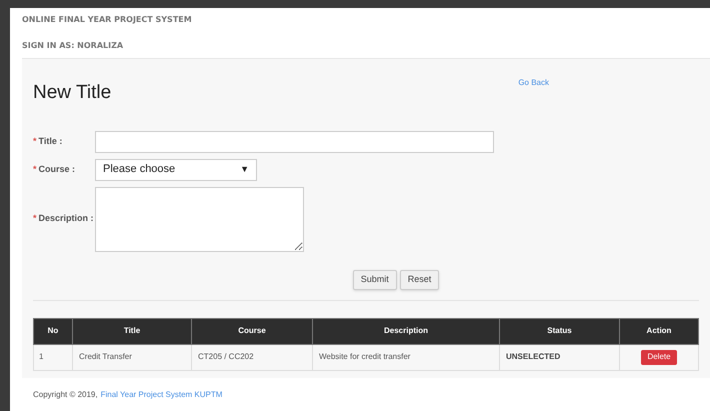 This screenshot has height=411, width=710. Describe the element at coordinates (420, 280) in the screenshot. I see `reset-button: Reset` at that location.